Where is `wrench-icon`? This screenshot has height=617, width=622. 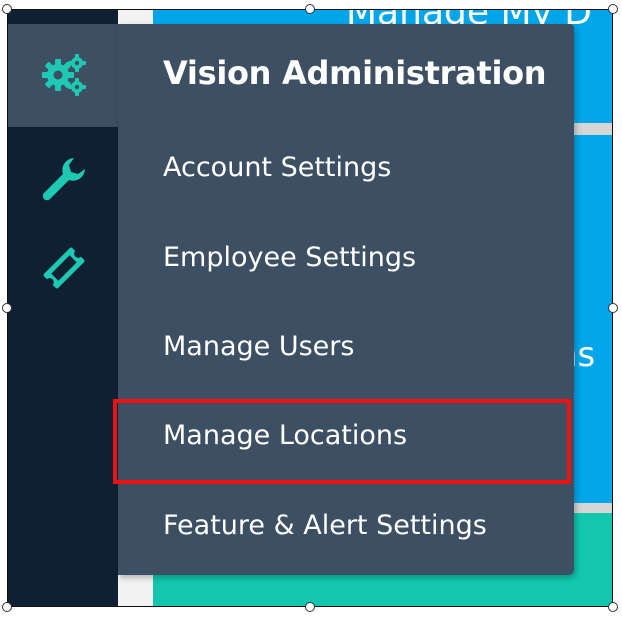 wrench-icon is located at coordinates (64, 178).